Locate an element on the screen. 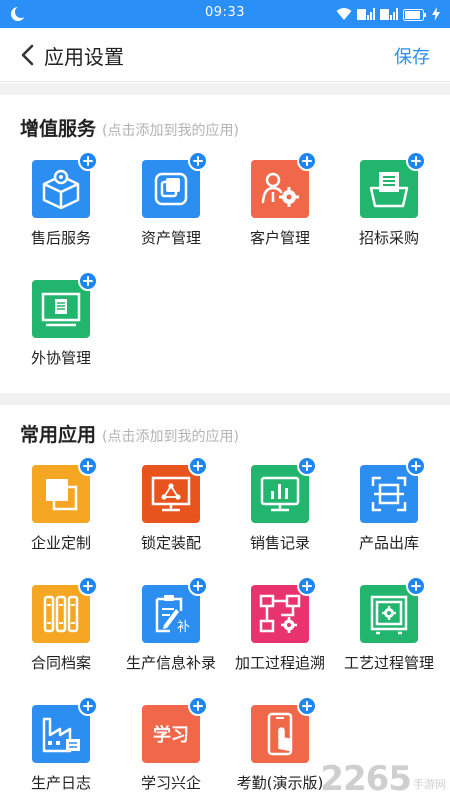 The image size is (450, 800). factory-icon is located at coordinates (65, 729).